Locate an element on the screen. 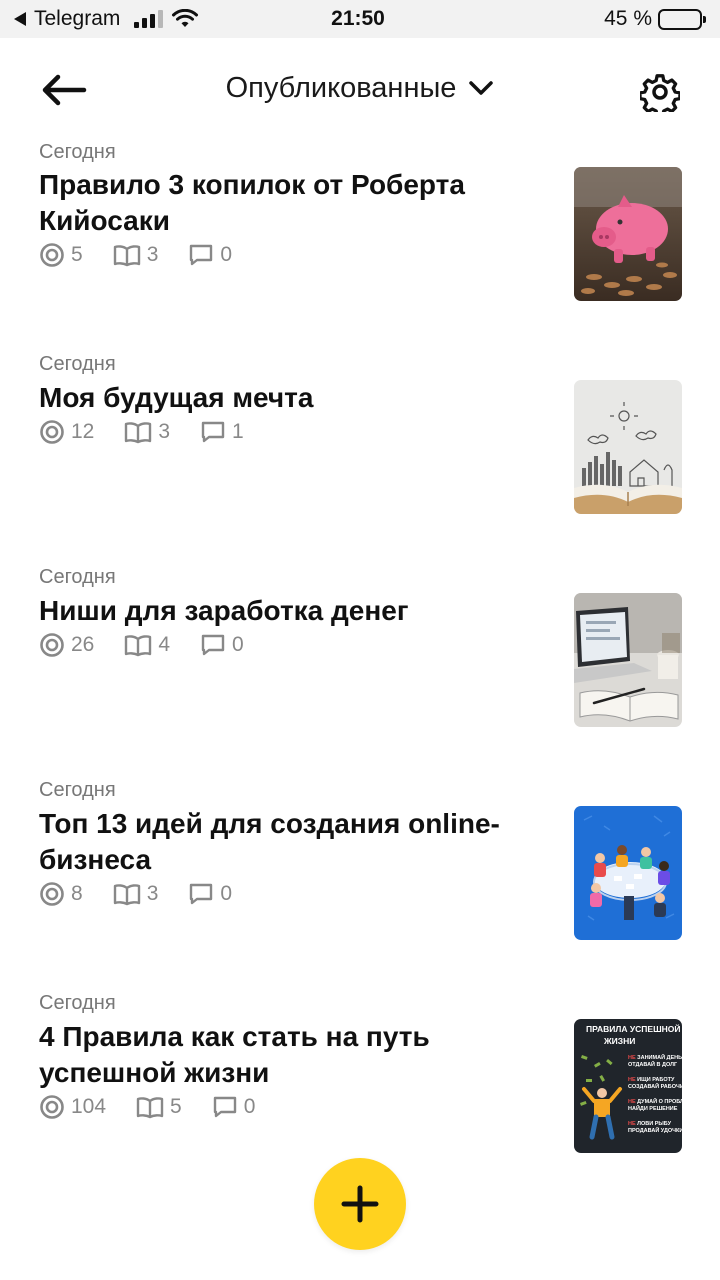 Image resolution: width=720 pixels, height=1280 pixels. reads-count: 5 is located at coordinates (176, 1106).